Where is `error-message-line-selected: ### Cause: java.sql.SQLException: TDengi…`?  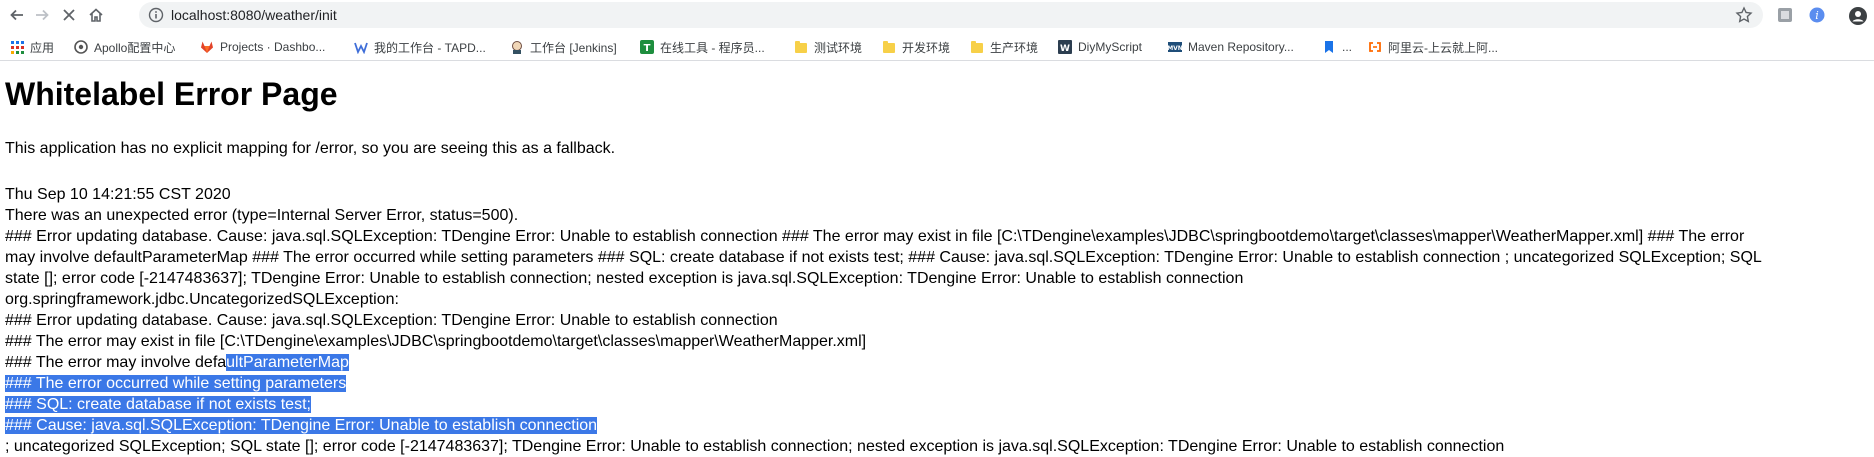 error-message-line-selected: ### Cause: java.sql.SQLException: TDengi… is located at coordinates (939, 425).